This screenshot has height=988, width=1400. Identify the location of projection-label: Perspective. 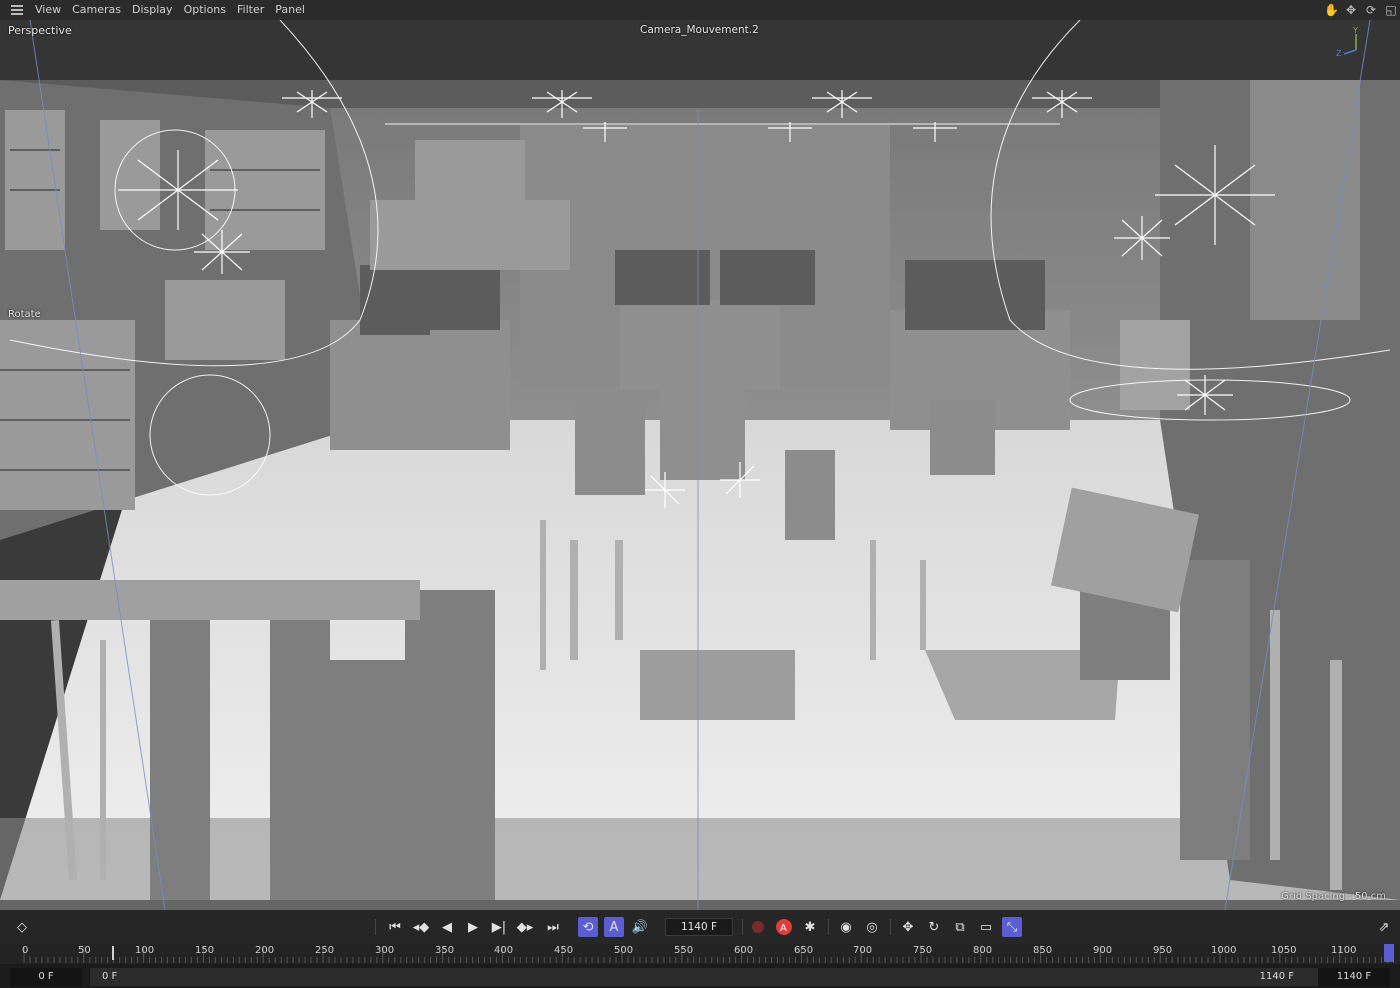
(40, 30).